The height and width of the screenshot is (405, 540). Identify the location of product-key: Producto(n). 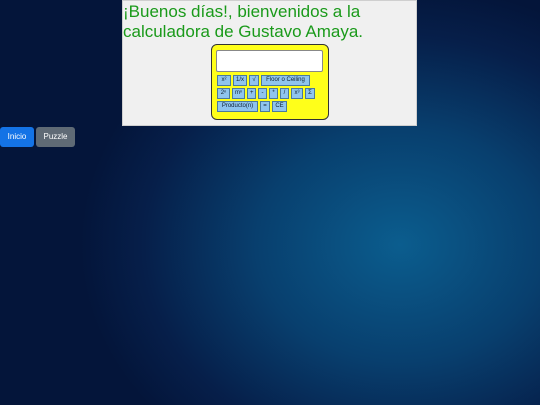
(237, 106).